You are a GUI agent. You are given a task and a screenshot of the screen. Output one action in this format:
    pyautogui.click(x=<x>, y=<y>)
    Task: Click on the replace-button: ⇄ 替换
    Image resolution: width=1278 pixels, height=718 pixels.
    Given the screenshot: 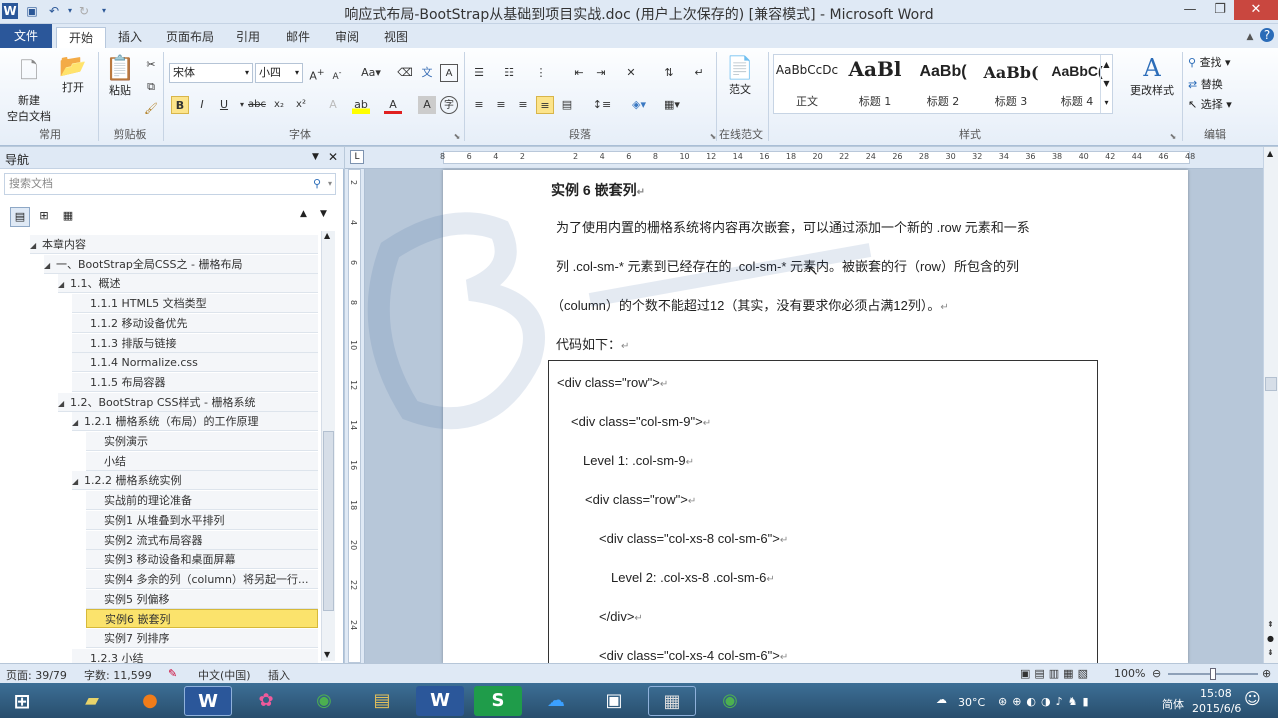 What is the action you would take?
    pyautogui.click(x=1216, y=84)
    